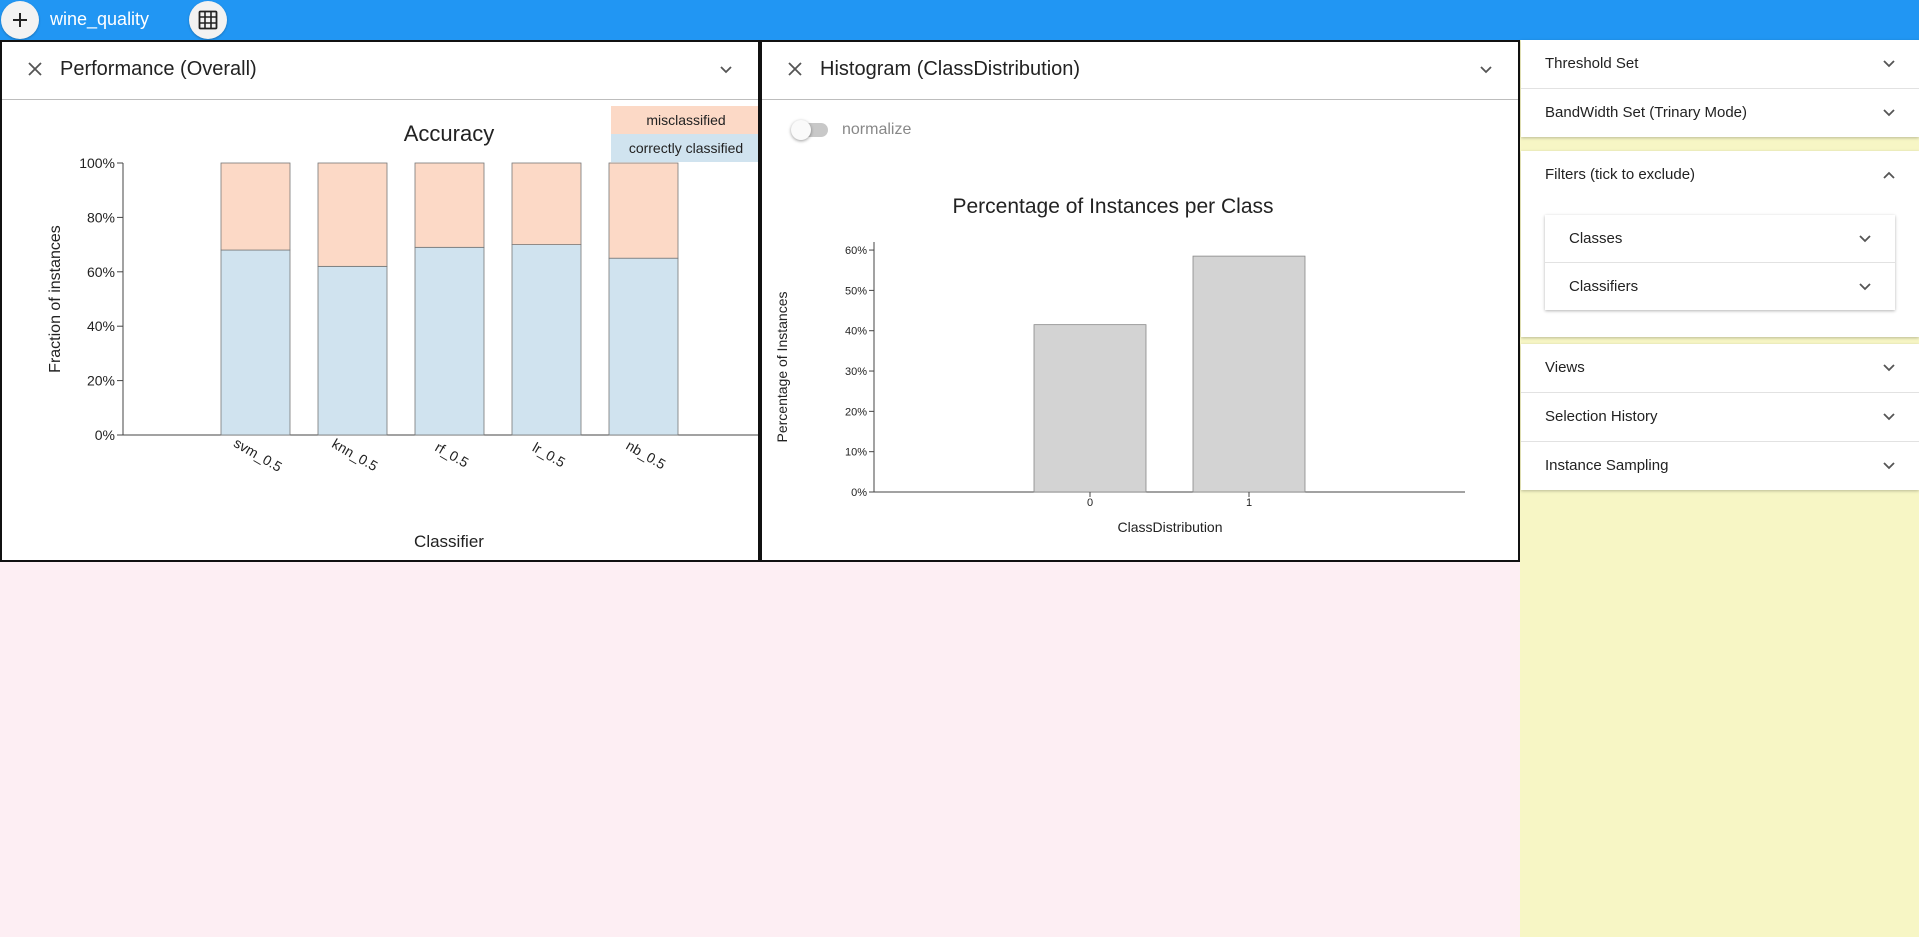 The image size is (1919, 937). What do you see at coordinates (100, 19) in the screenshot?
I see `dataset-title: wine_quality` at bounding box center [100, 19].